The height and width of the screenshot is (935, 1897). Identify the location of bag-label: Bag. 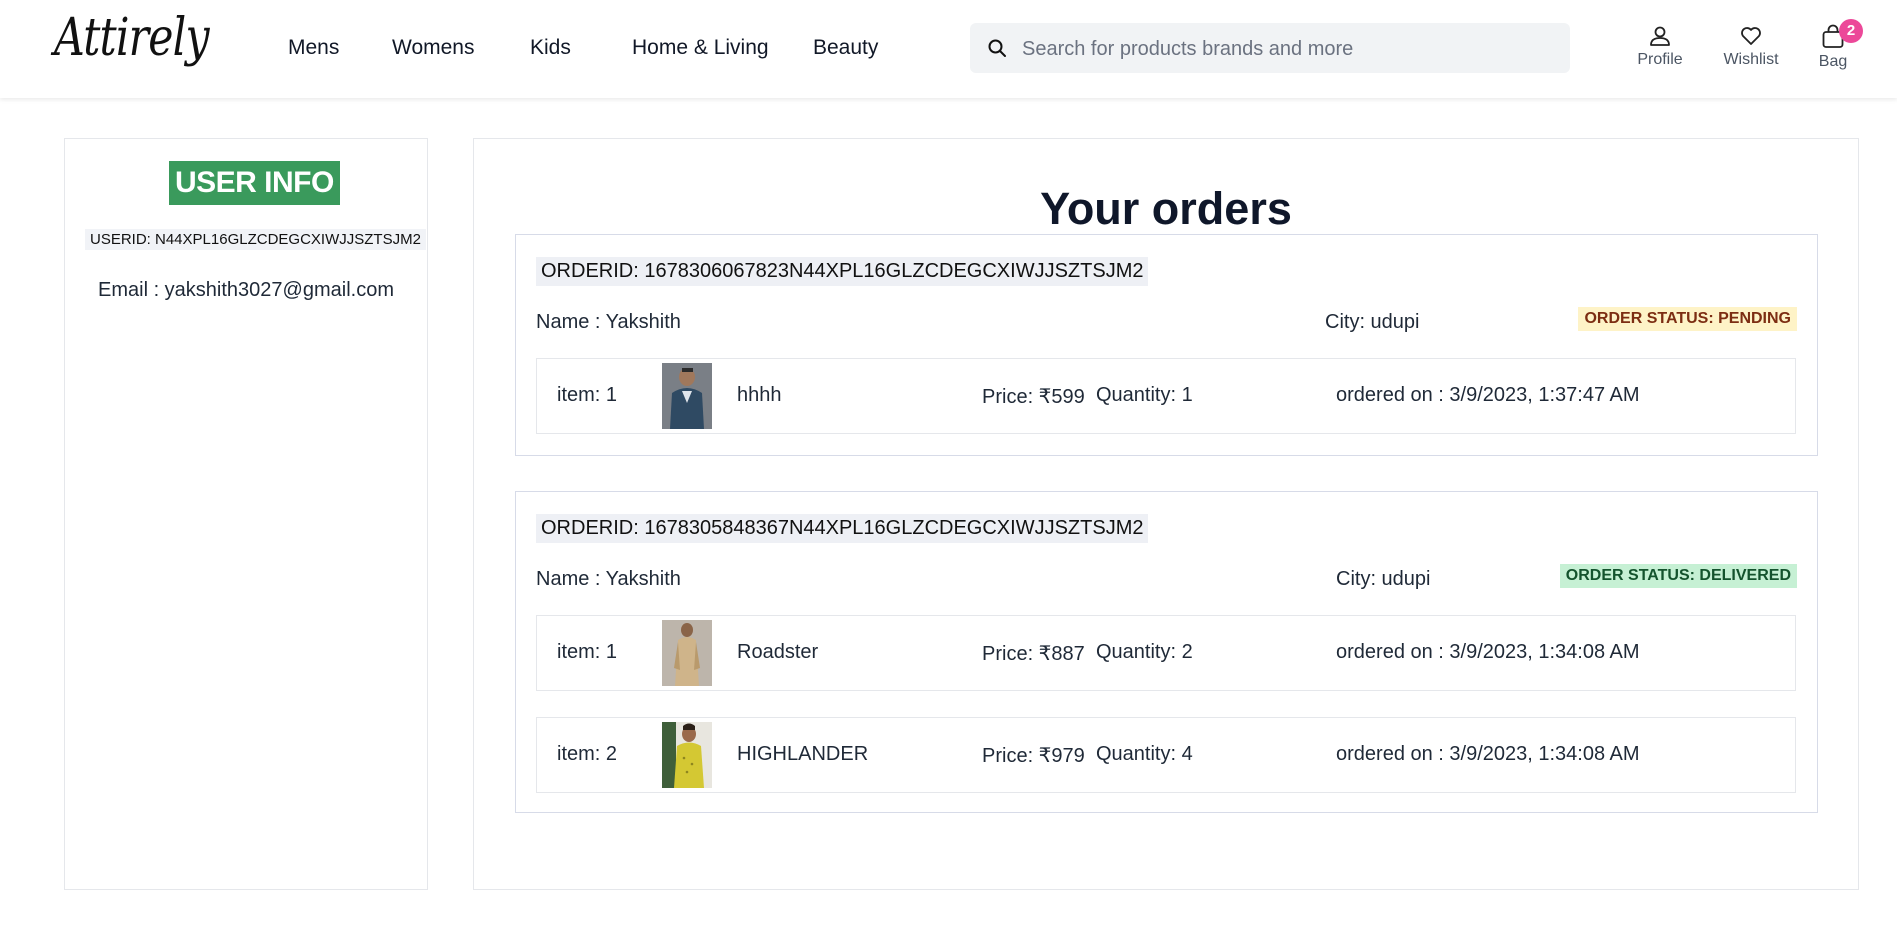
(1833, 61).